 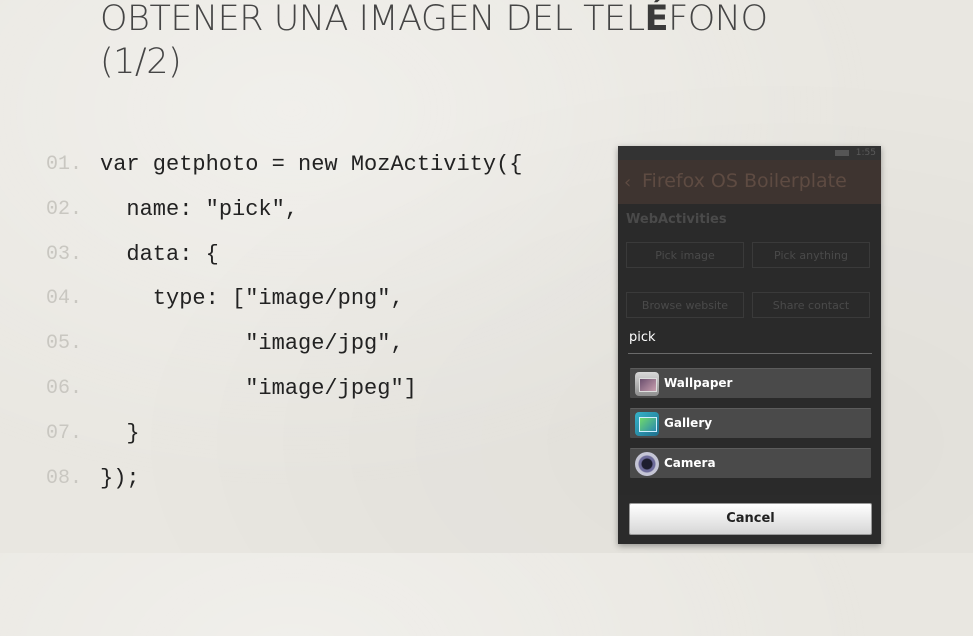 What do you see at coordinates (64, 388) in the screenshot?
I see `line-number: 06.` at bounding box center [64, 388].